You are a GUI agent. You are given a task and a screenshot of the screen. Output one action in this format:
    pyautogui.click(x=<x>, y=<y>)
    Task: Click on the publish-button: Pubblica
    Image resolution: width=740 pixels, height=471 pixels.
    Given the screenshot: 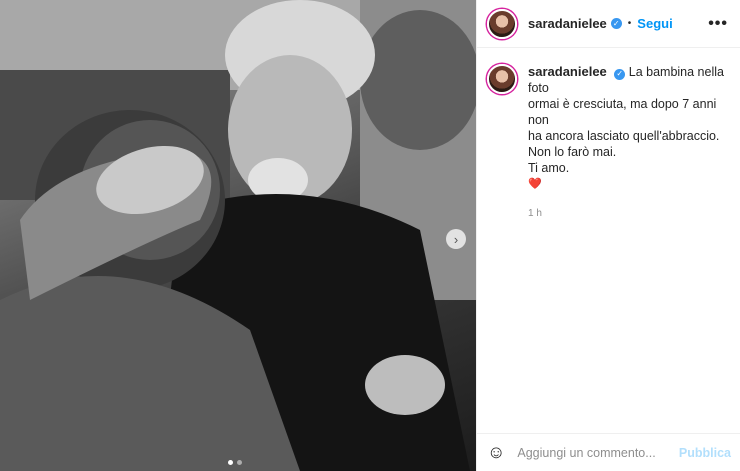 What is the action you would take?
    pyautogui.click(x=705, y=453)
    